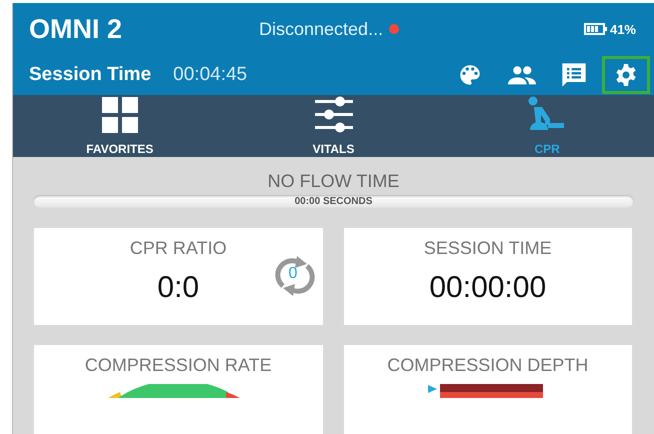 This screenshot has width=654, height=434. Describe the element at coordinates (178, 288) in the screenshot. I see `card-value: 0:0` at that location.